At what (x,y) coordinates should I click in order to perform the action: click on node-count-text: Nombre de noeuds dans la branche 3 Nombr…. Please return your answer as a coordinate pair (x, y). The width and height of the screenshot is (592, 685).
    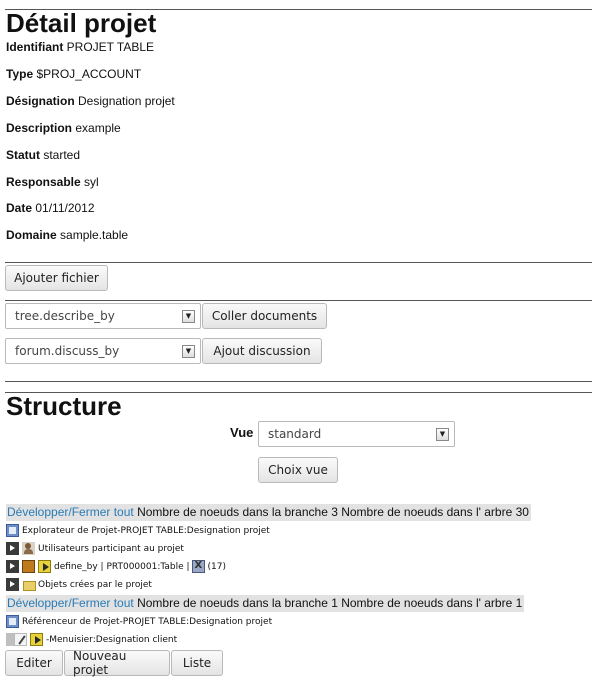
    Looking at the image, I should click on (331, 512).